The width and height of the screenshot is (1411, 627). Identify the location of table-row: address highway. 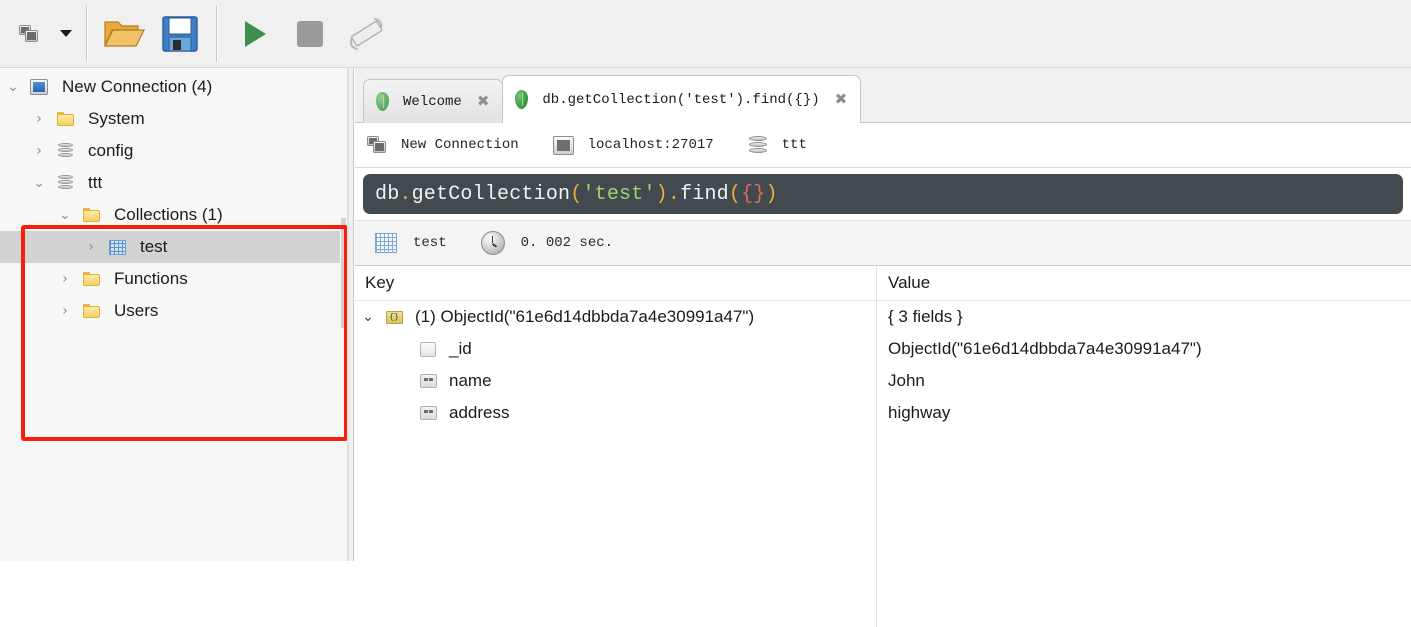
(883, 413).